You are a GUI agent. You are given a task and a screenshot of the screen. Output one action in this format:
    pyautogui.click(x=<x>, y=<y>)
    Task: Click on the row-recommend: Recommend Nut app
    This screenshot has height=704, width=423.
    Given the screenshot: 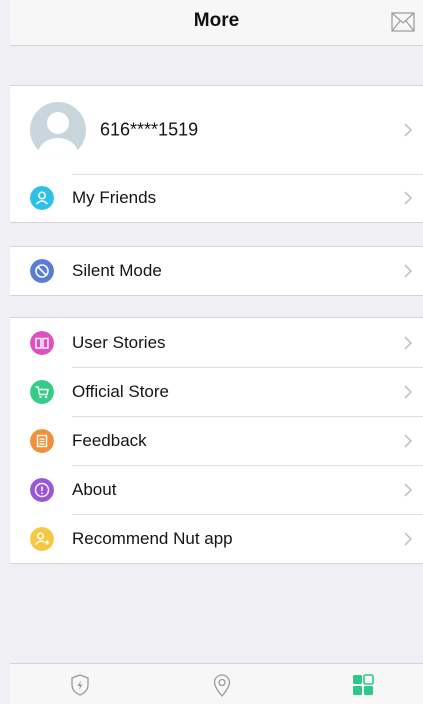 What is the action you would take?
    pyautogui.click(x=216, y=538)
    